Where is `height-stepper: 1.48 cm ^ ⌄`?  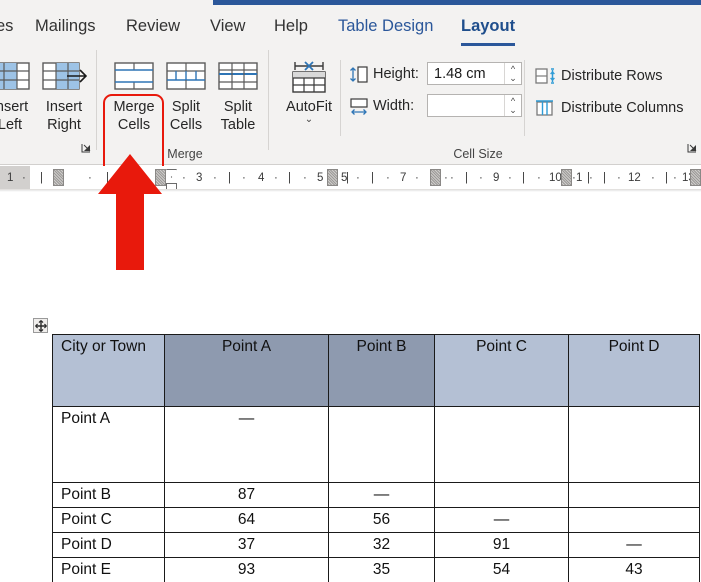 height-stepper: 1.48 cm ^ ⌄ is located at coordinates (474, 73).